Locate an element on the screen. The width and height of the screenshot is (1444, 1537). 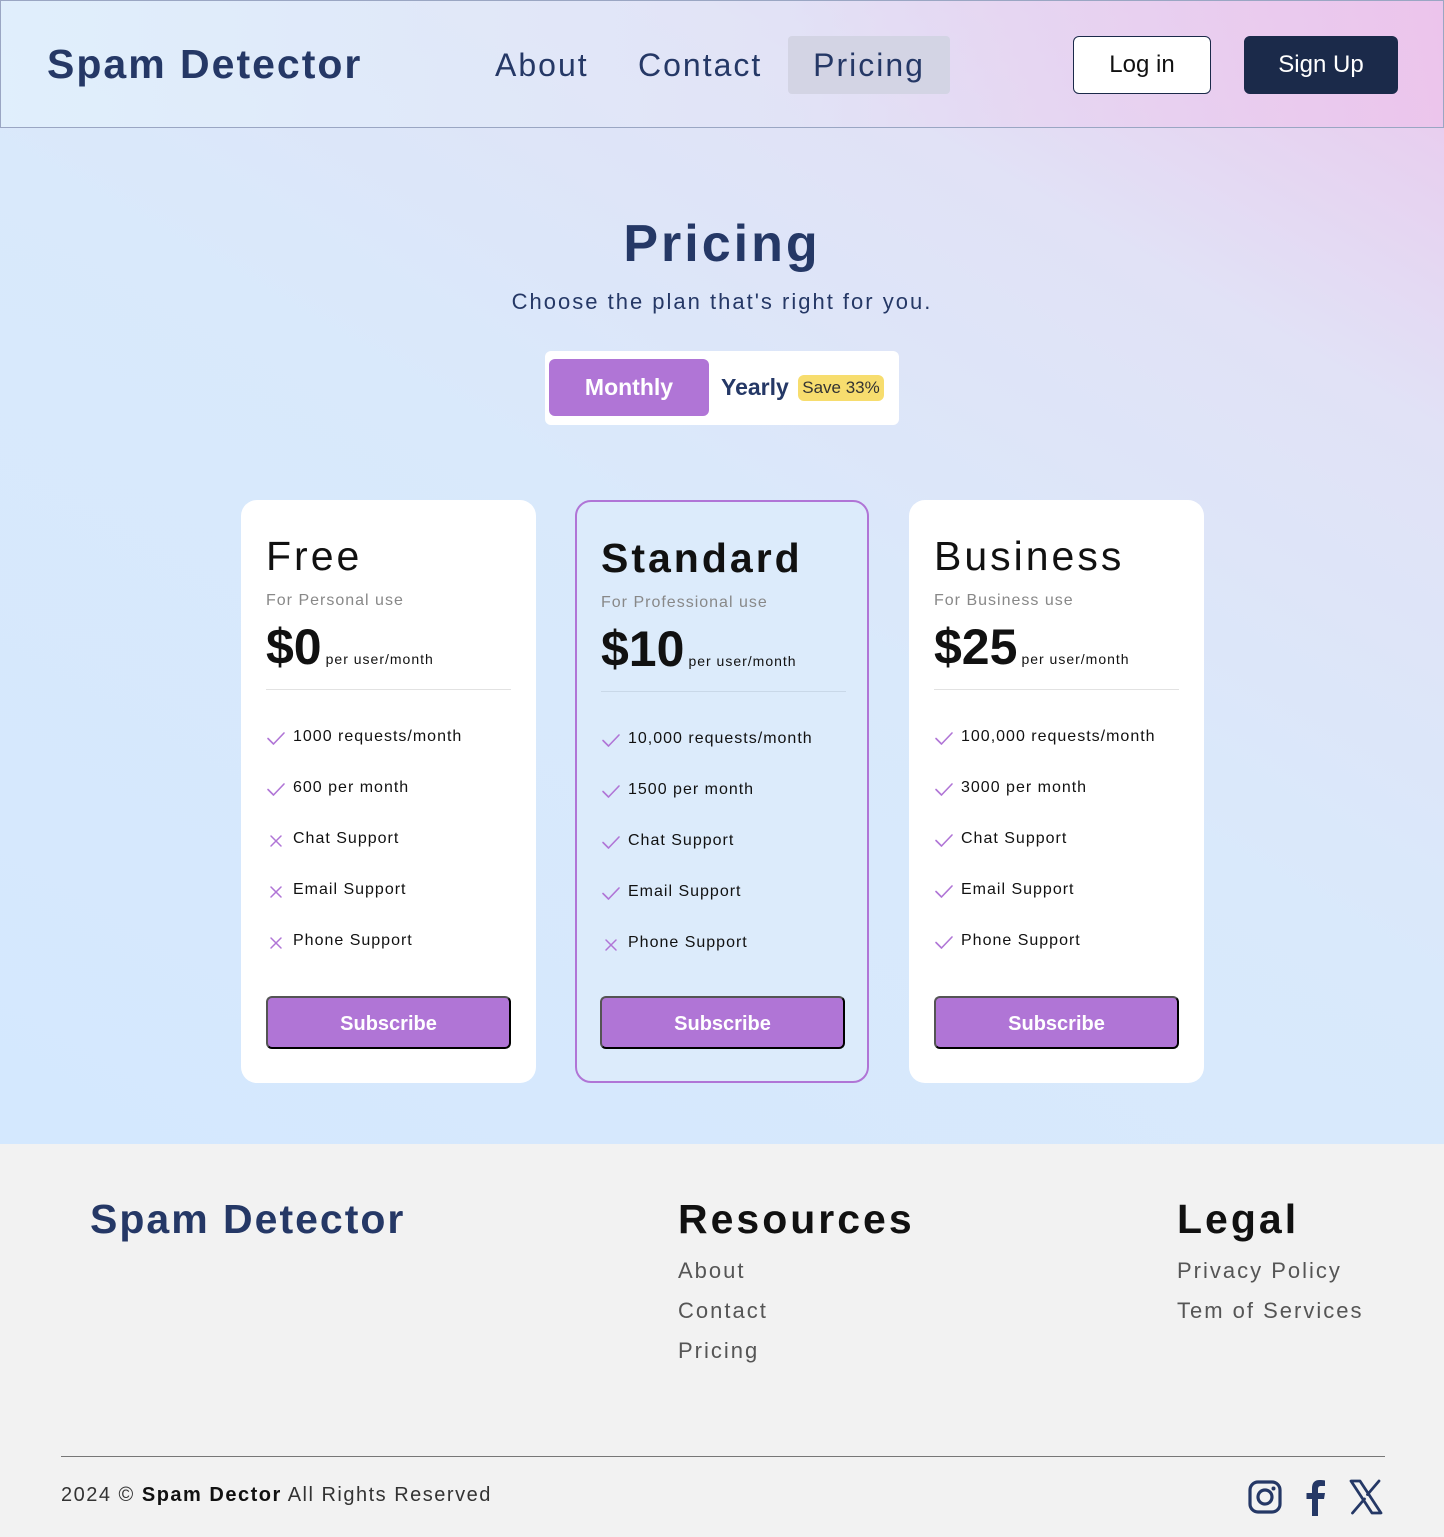
plan-description: For Personal use is located at coordinates (335, 600).